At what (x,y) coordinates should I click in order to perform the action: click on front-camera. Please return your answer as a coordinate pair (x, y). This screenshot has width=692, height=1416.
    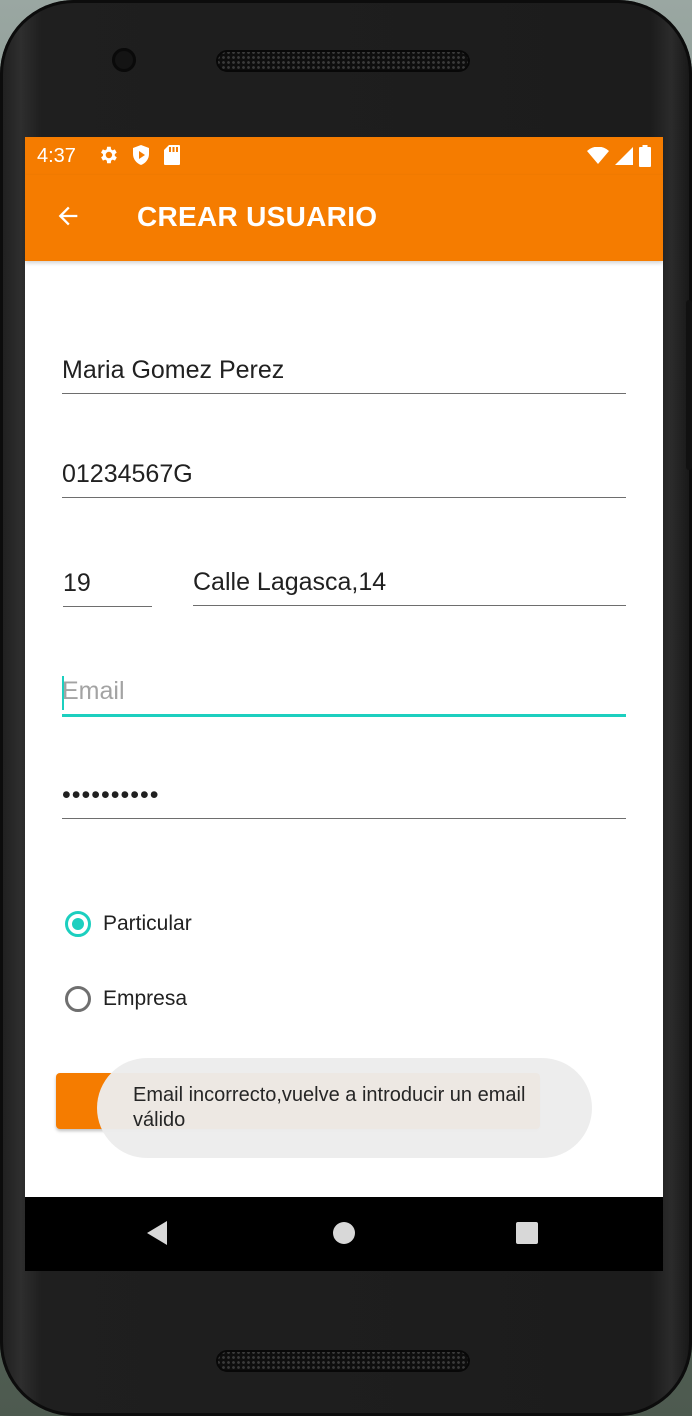
    Looking at the image, I should click on (124, 60).